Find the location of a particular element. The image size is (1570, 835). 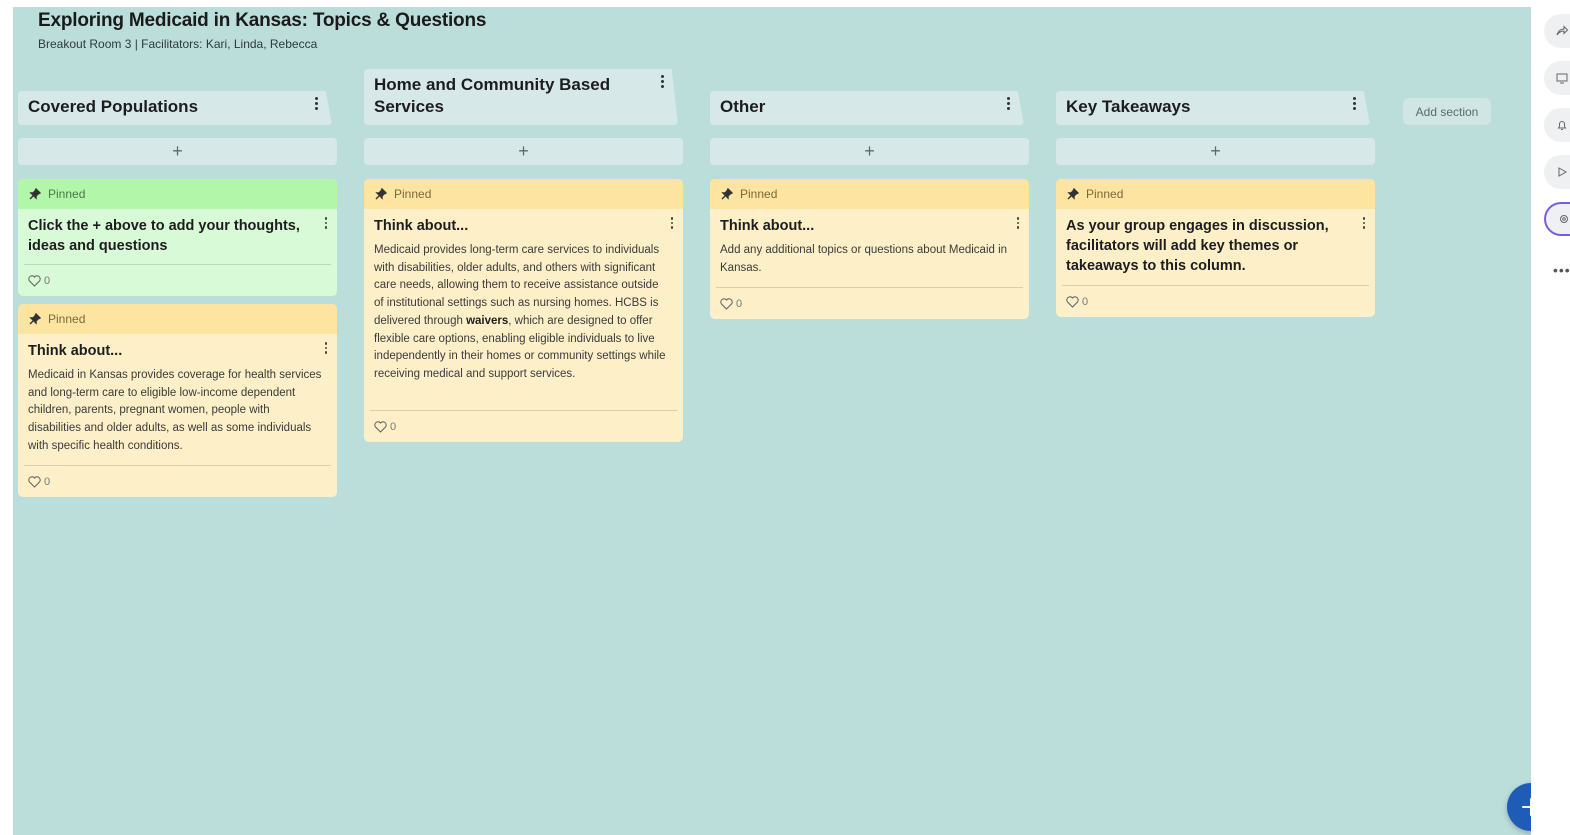

share-button is located at coordinates (1557, 31).